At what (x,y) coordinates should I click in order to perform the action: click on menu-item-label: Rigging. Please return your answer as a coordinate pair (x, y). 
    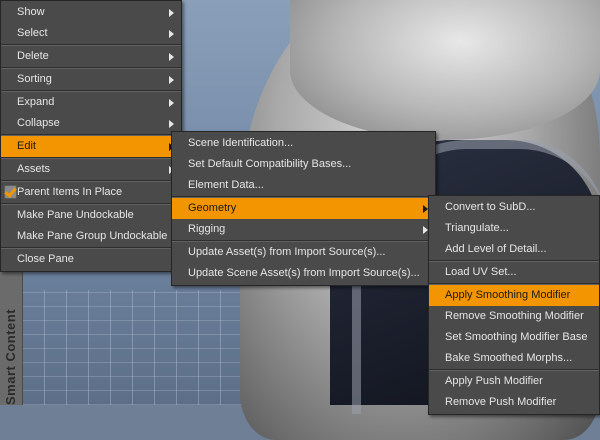
    Looking at the image, I should click on (207, 229).